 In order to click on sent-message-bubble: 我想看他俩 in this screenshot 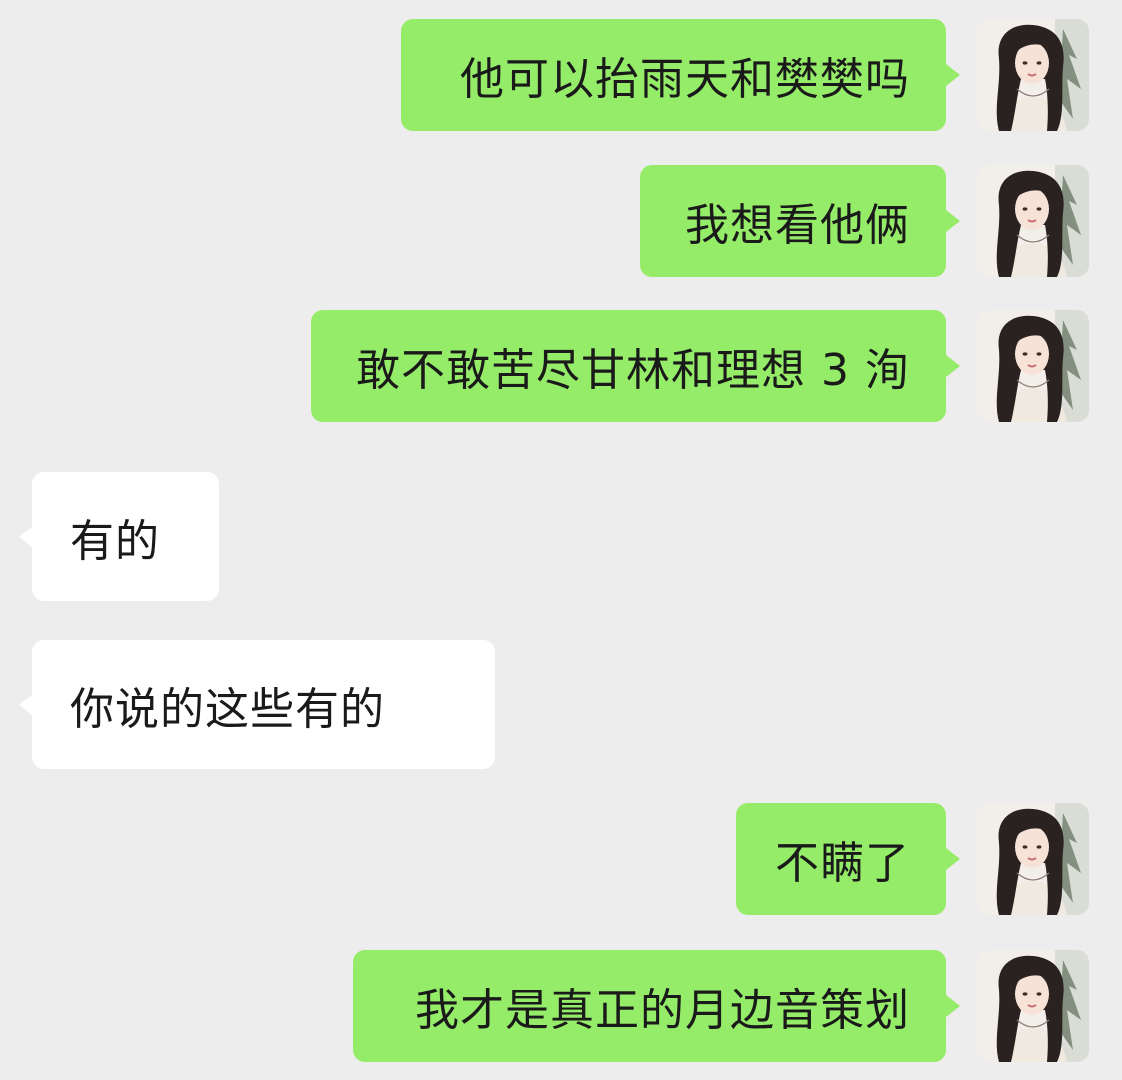, I will do `click(793, 221)`.